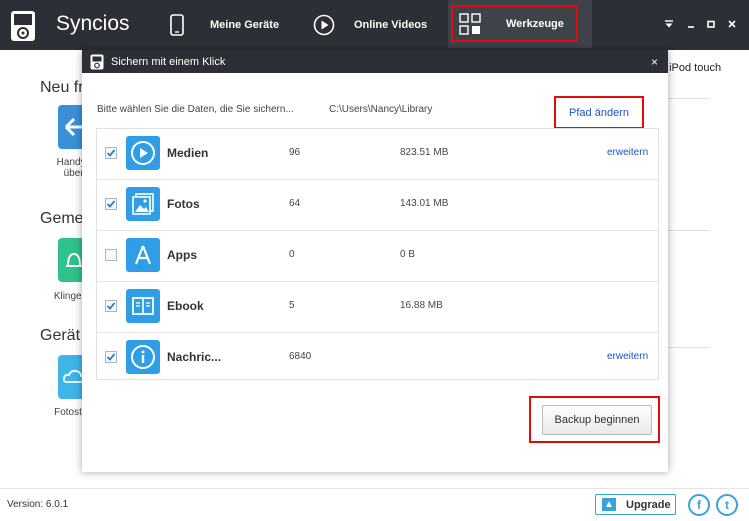 The height and width of the screenshot is (521, 749). I want to click on ebook-checkbox, so click(111, 306).